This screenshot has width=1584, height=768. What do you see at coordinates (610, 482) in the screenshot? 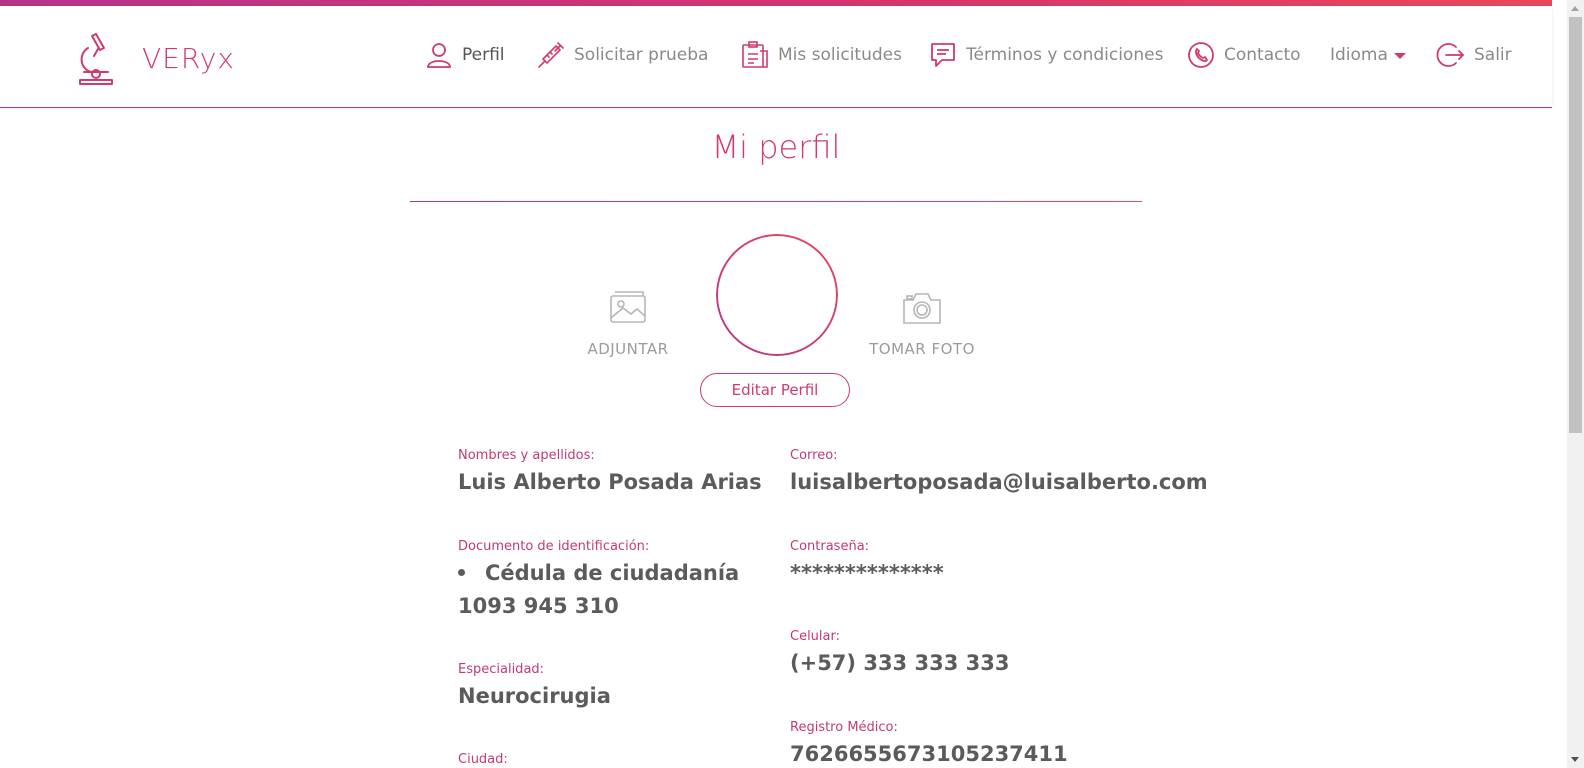
I see `name-value: Luis Alberto Posada Arias` at bounding box center [610, 482].